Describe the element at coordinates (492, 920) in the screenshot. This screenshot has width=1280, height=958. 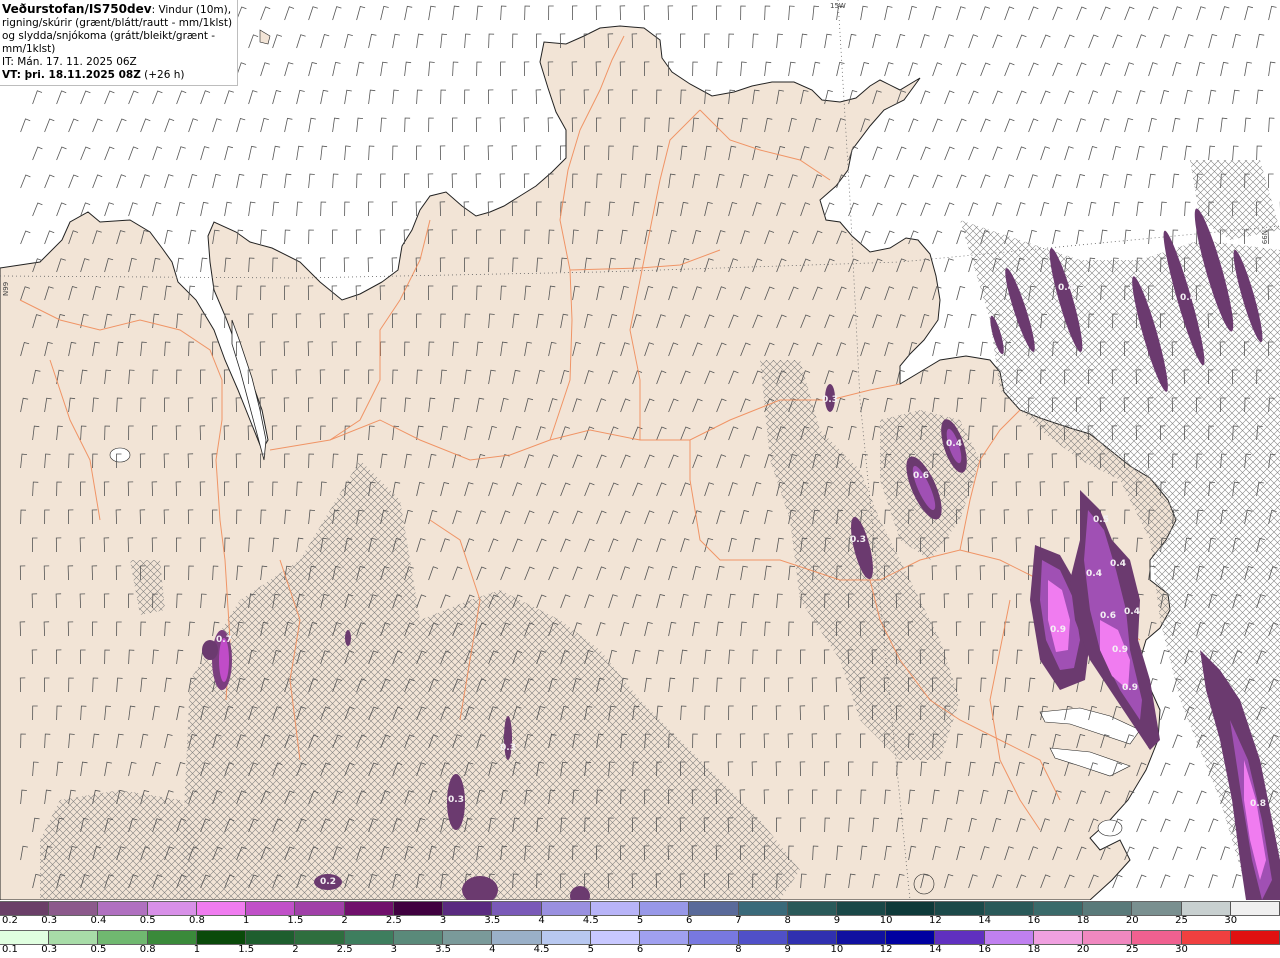
I see `legend-tick-label: 3.5` at that location.